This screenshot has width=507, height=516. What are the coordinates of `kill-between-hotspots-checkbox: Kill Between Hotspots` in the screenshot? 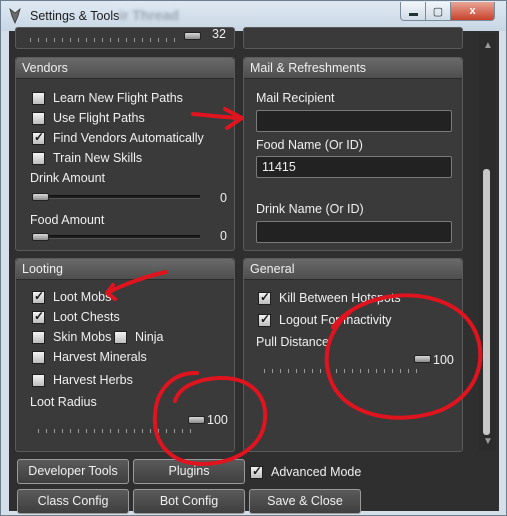 It's located at (329, 297).